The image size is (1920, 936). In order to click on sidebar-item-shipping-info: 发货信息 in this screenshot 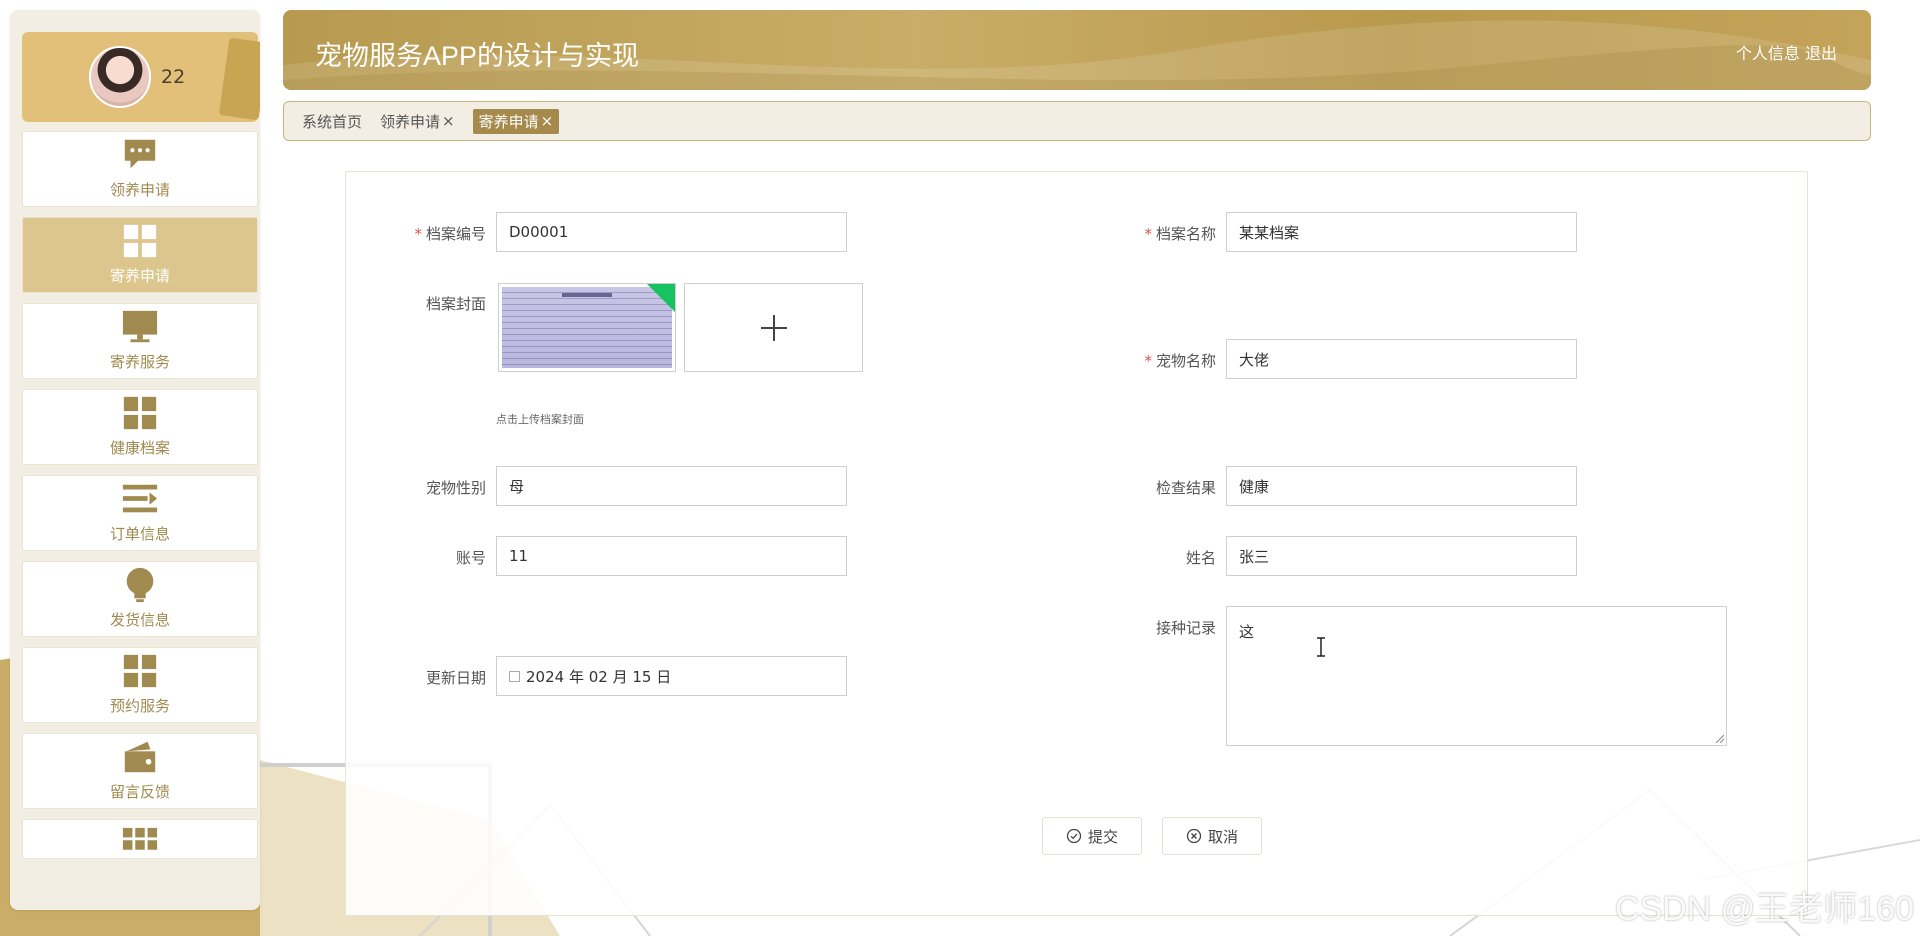, I will do `click(140, 599)`.